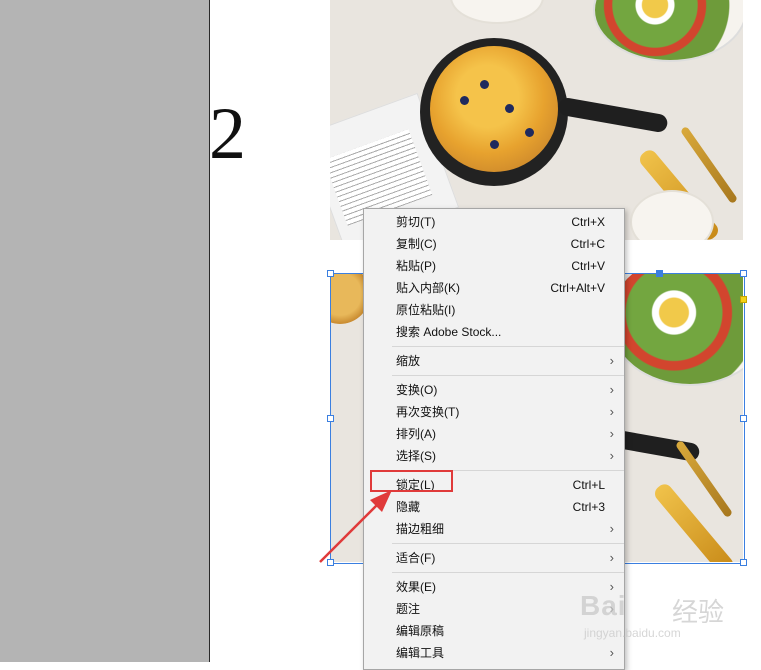  Describe the element at coordinates (494, 109) in the screenshot. I see `pancake-graphic` at that location.